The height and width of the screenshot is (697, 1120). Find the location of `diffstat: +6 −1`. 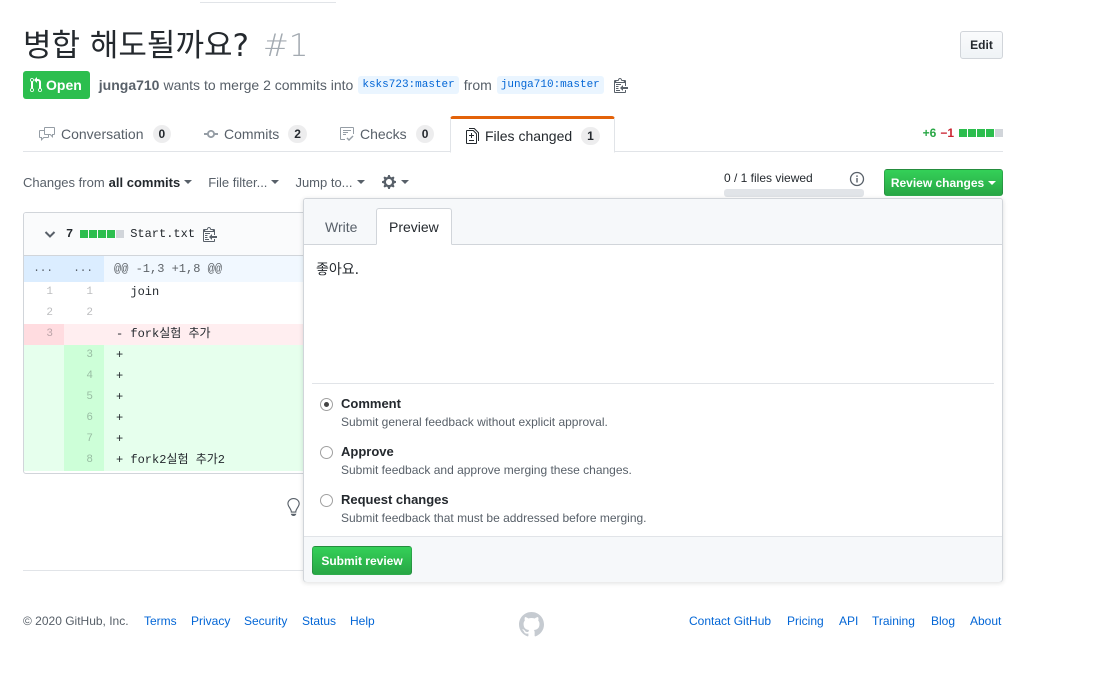

diffstat: +6 −1 is located at coordinates (963, 133).